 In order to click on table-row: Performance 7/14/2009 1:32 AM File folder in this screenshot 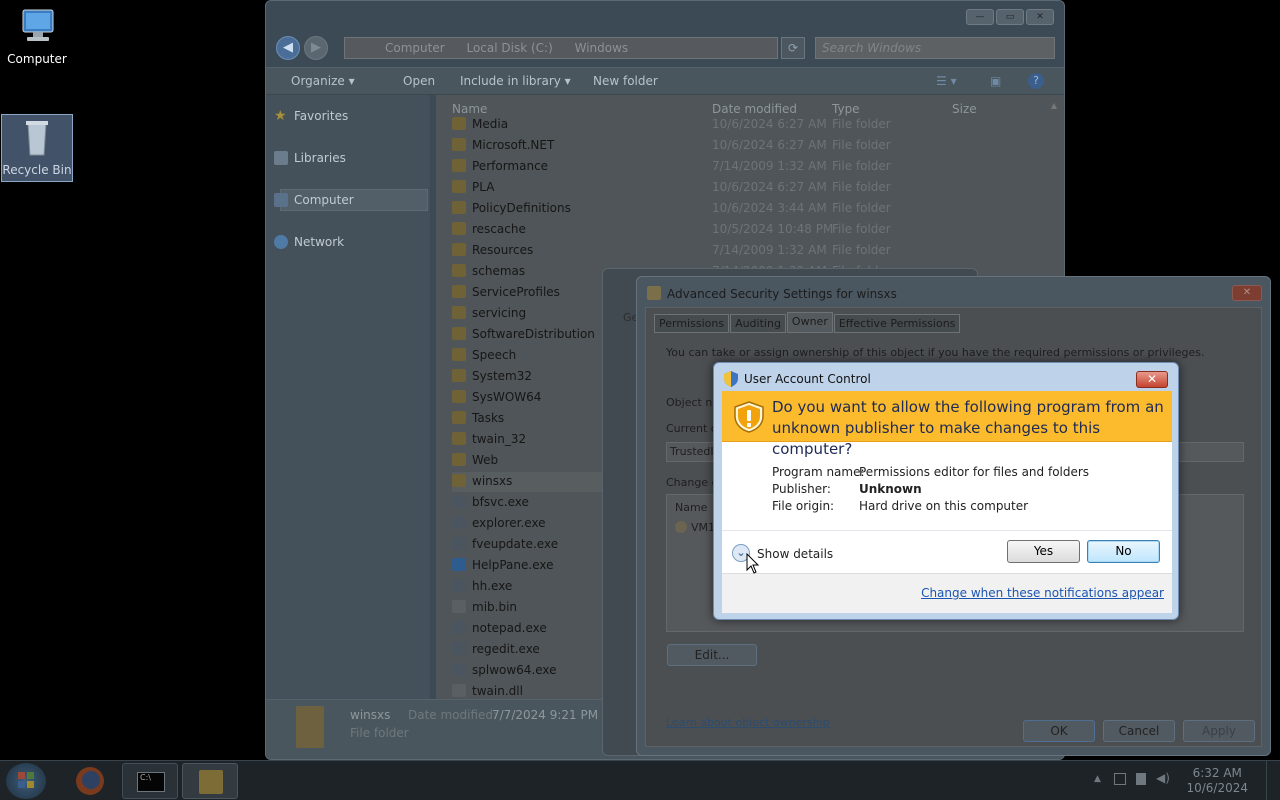, I will do `click(732, 167)`.